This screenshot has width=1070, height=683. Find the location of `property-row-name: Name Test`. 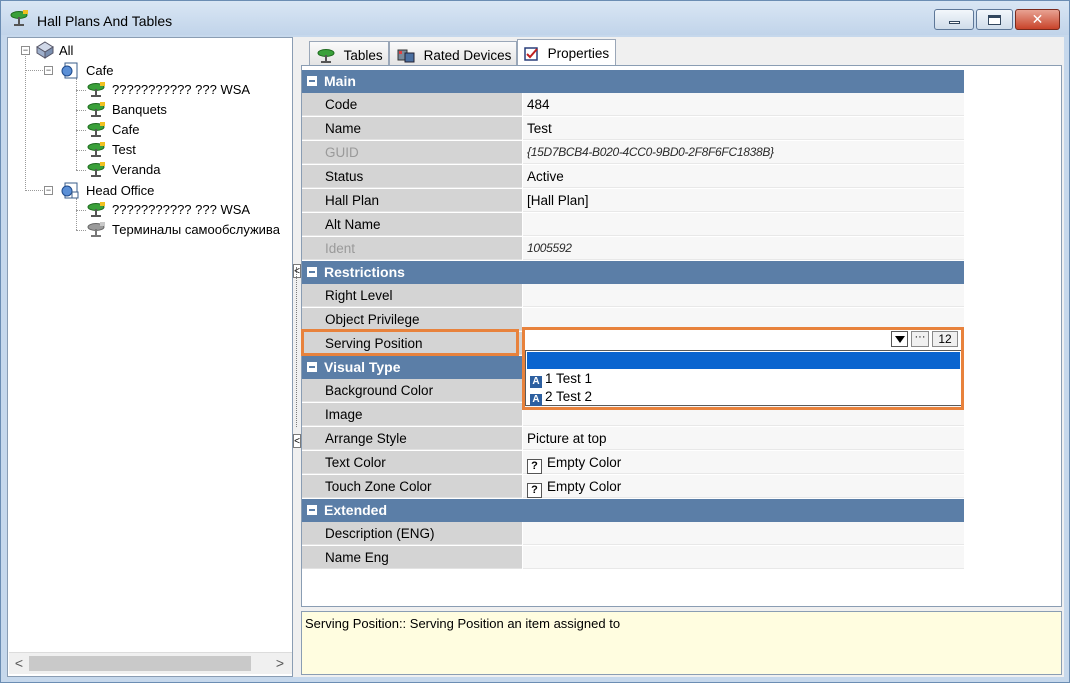

property-row-name: Name Test is located at coordinates (633, 129).